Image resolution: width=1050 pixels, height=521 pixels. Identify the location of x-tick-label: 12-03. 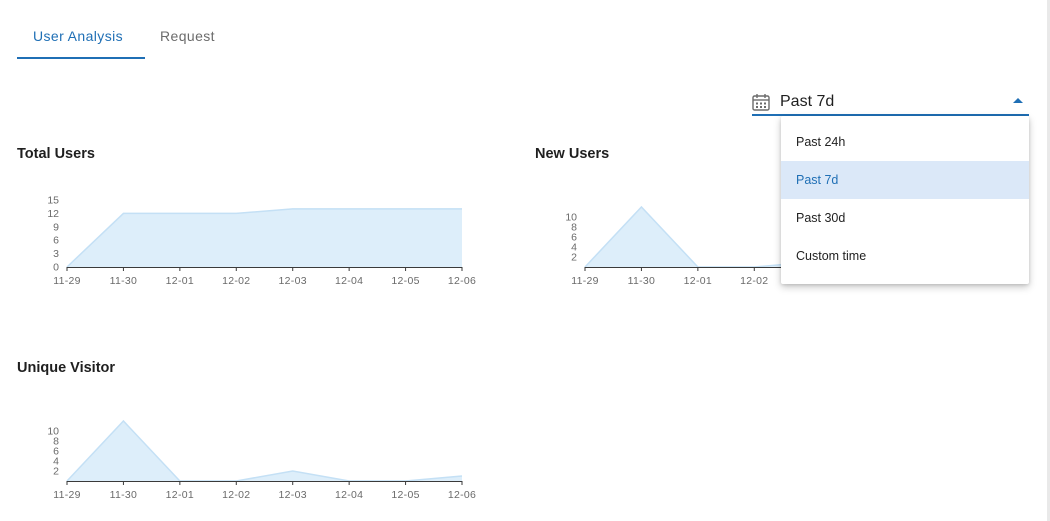
(293, 495).